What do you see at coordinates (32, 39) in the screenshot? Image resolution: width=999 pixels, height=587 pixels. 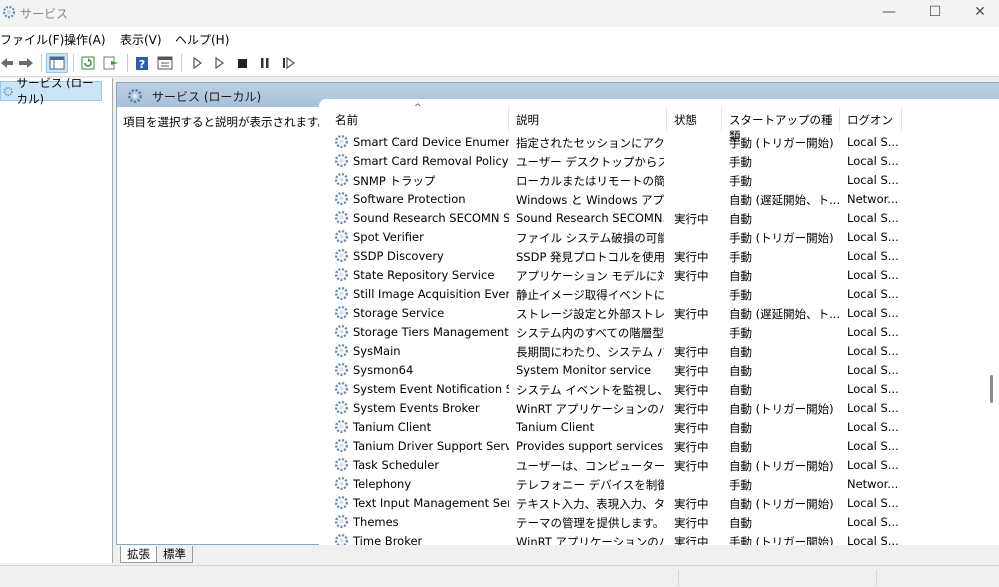 I see `menu-file: ファイル(F)` at bounding box center [32, 39].